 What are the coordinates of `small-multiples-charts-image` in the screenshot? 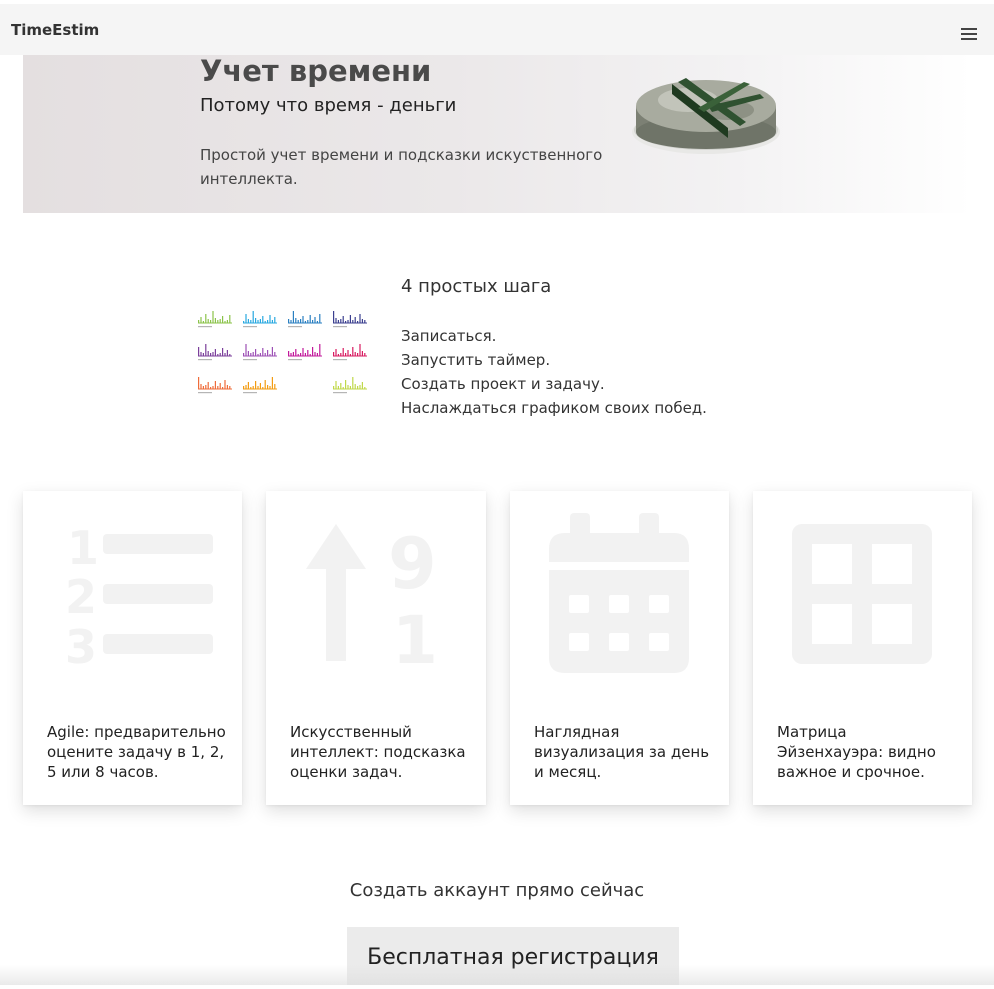 It's located at (282, 352).